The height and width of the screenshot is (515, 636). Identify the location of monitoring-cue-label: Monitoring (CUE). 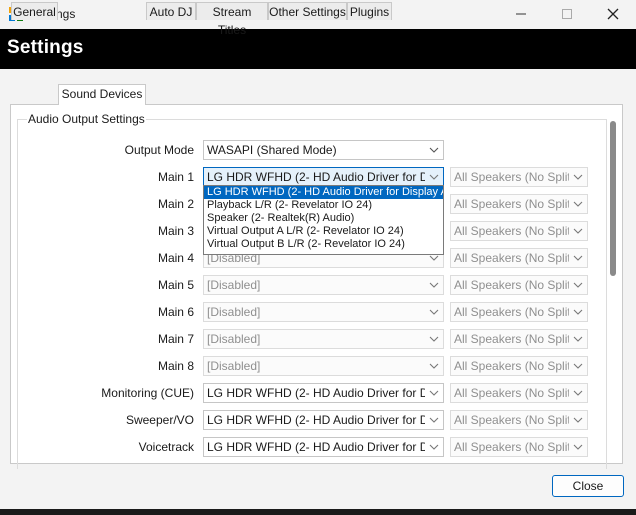
(147, 393).